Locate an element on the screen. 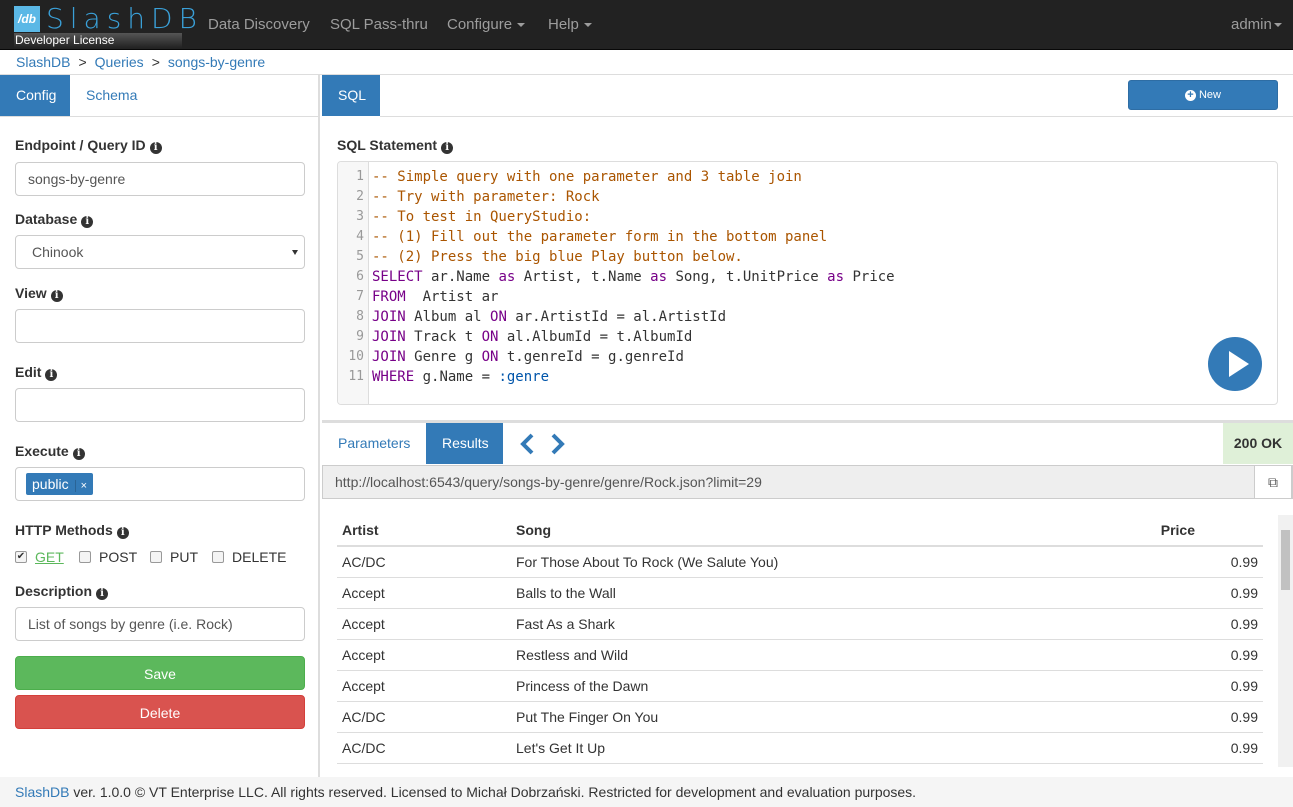  method-post-checkbox: POST is located at coordinates (108, 557).